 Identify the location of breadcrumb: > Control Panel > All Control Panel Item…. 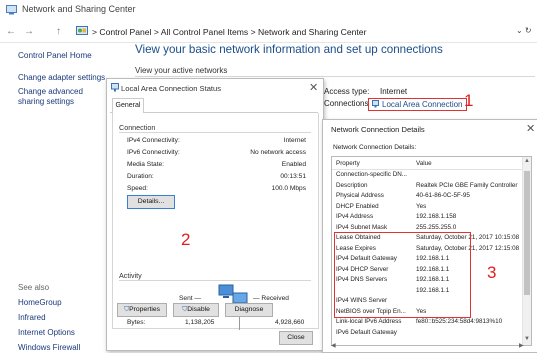
(229, 32).